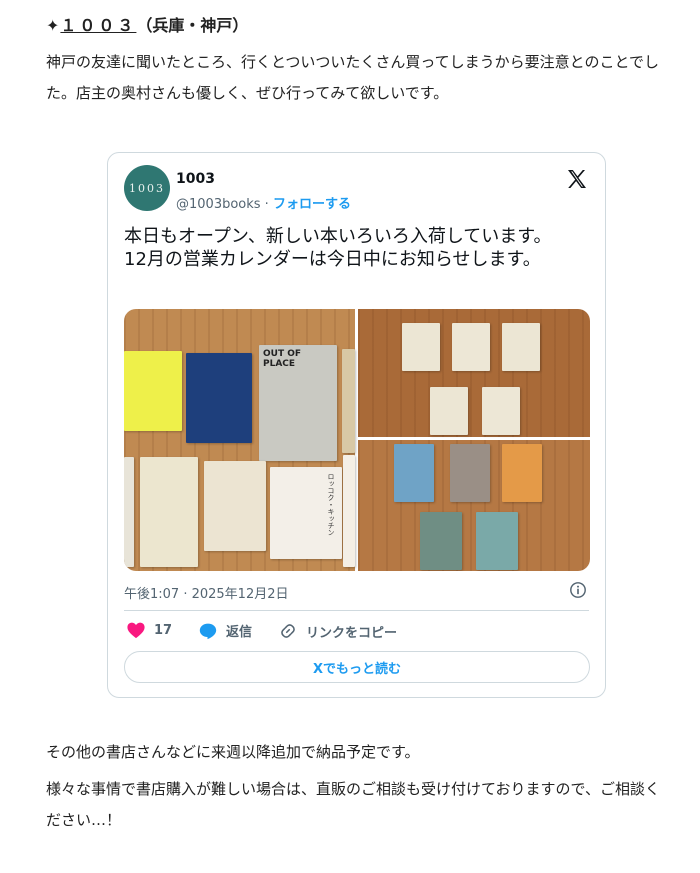  Describe the element at coordinates (149, 630) in the screenshot. I see `like-button: 17` at that location.